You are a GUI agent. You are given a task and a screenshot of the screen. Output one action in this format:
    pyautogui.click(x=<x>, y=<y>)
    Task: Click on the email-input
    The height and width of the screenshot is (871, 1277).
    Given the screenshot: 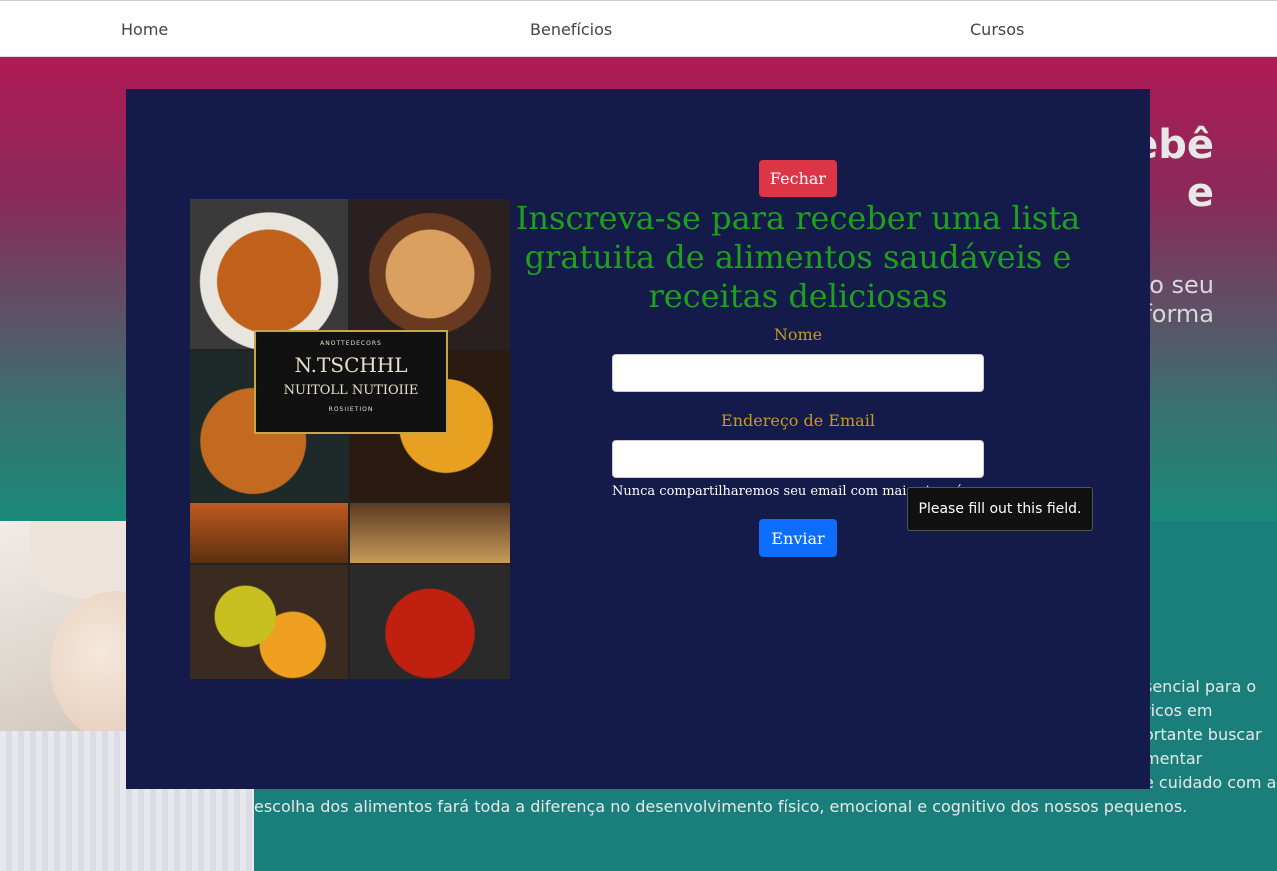 What is the action you would take?
    pyautogui.click(x=798, y=459)
    